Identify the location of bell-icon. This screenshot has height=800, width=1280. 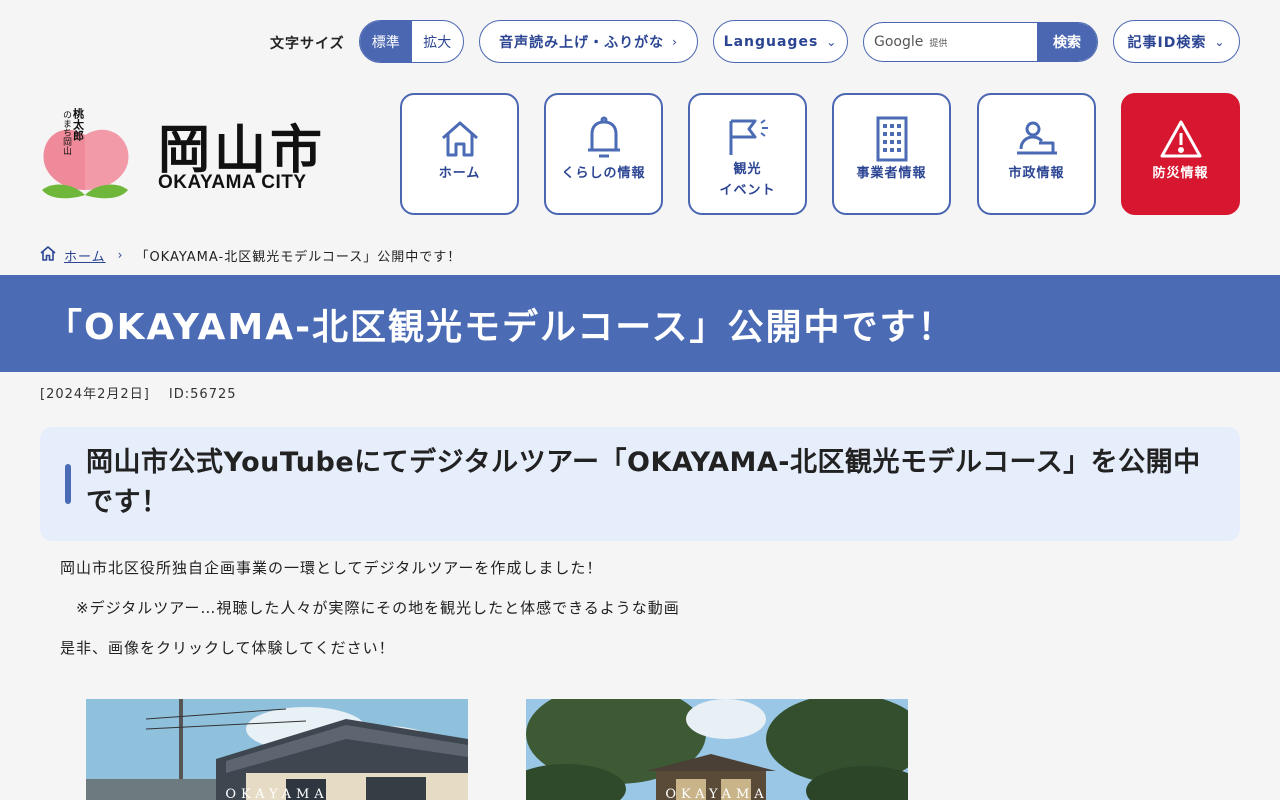
(604, 139).